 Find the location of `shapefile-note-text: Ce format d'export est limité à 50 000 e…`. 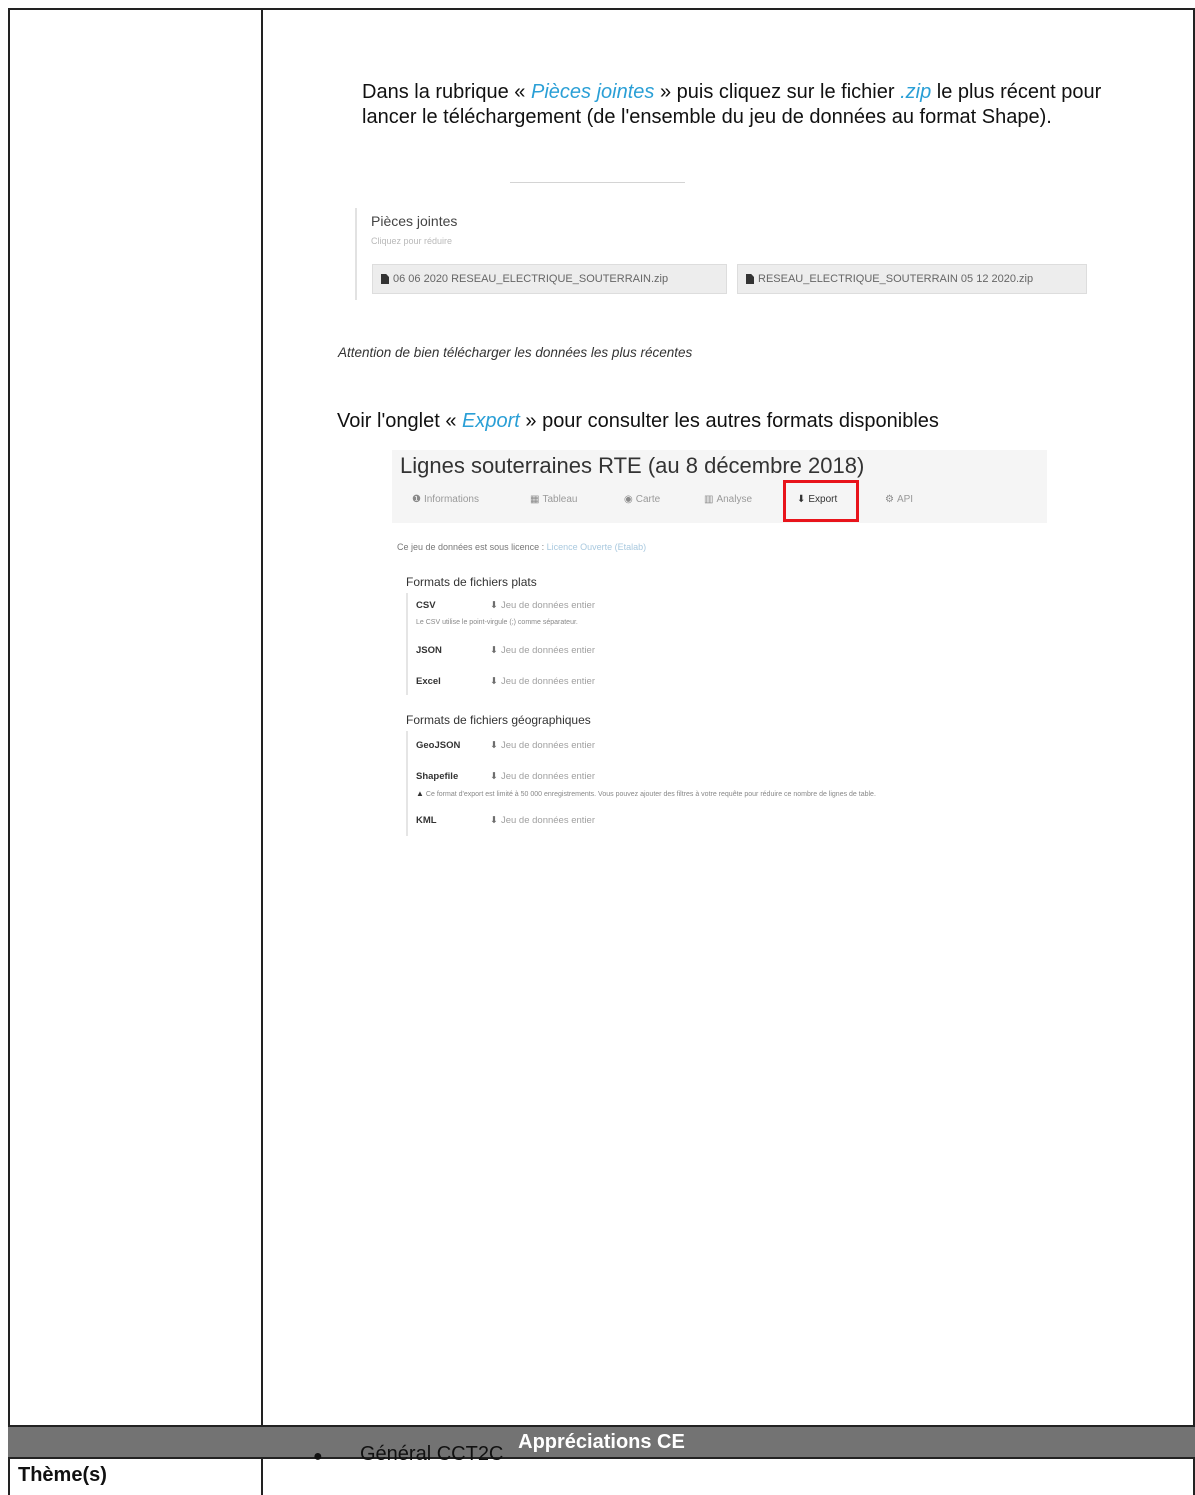

shapefile-note-text: Ce format d'export est limité à 50 000 e… is located at coordinates (650, 794).